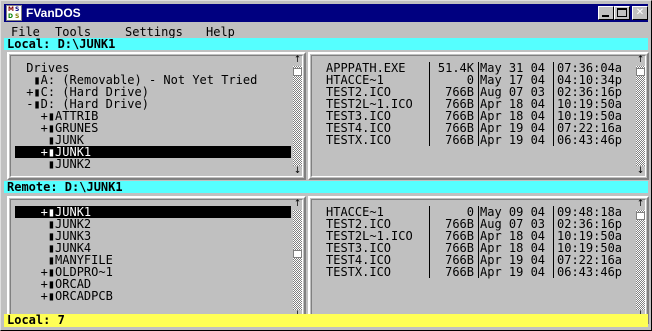 This screenshot has width=652, height=331. I want to click on title-bar: M S D S FVanDOS ✕, so click(326, 13).